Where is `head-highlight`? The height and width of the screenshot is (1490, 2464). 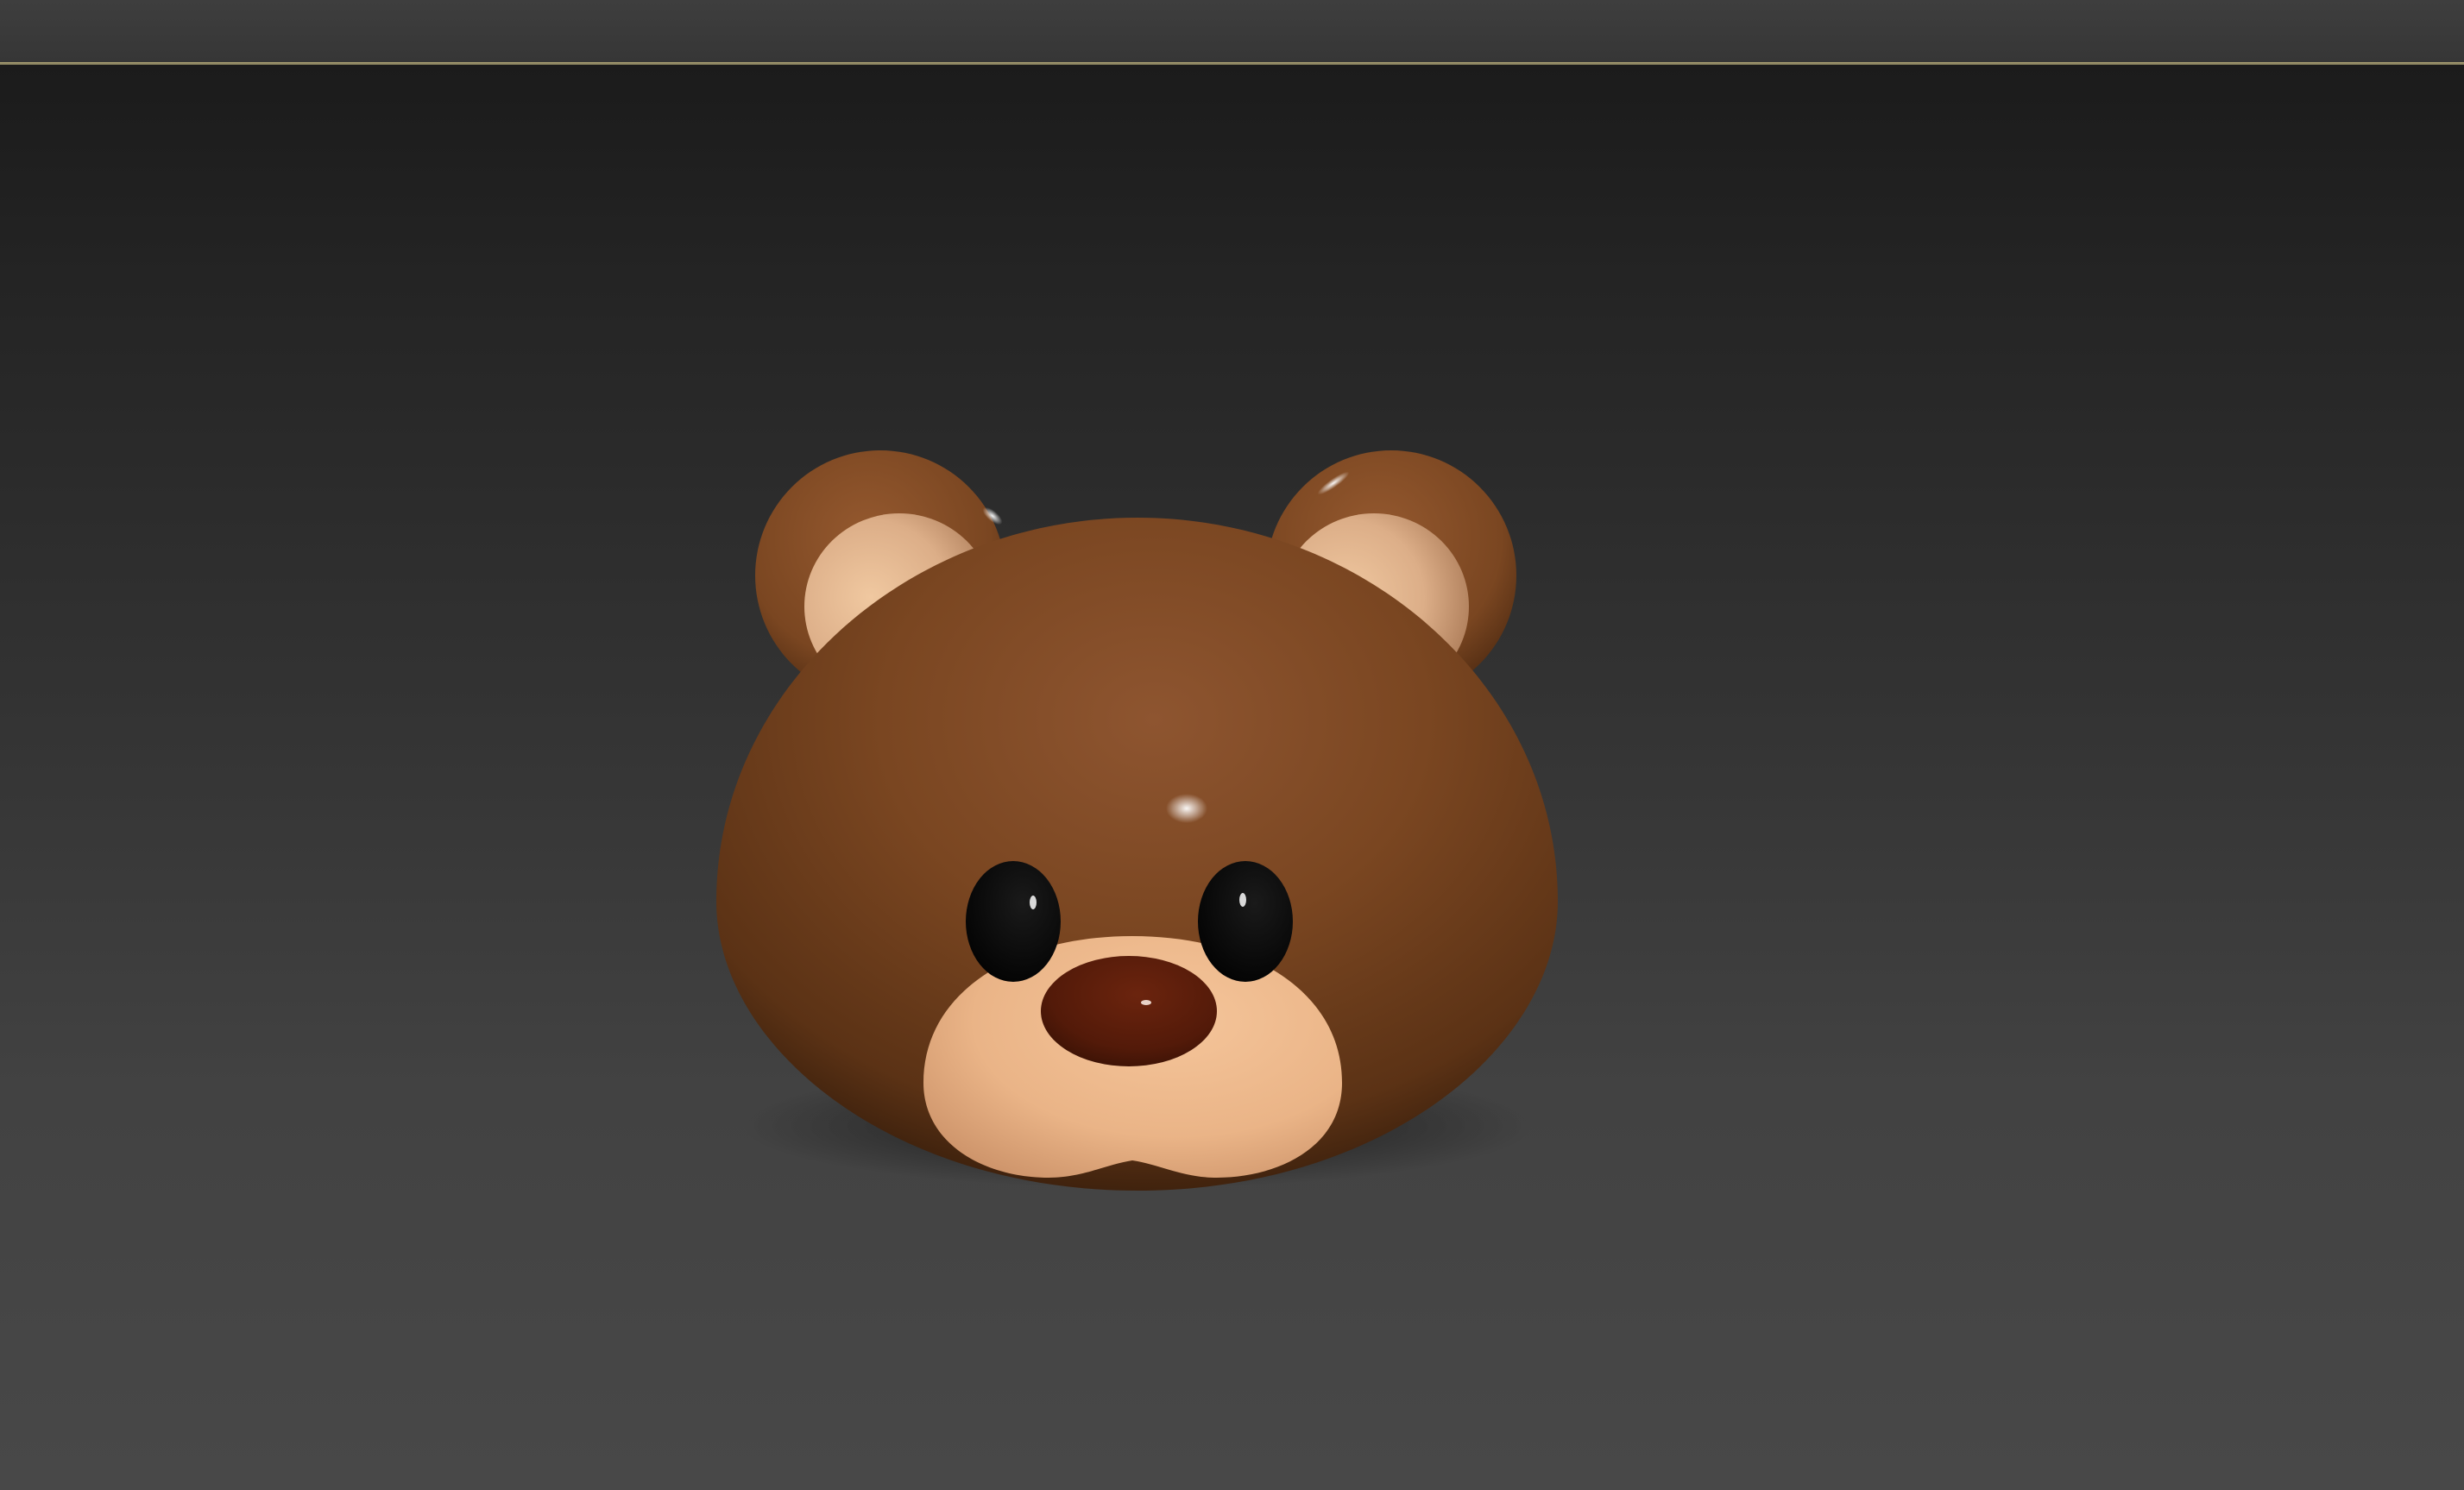 head-highlight is located at coordinates (1186, 808).